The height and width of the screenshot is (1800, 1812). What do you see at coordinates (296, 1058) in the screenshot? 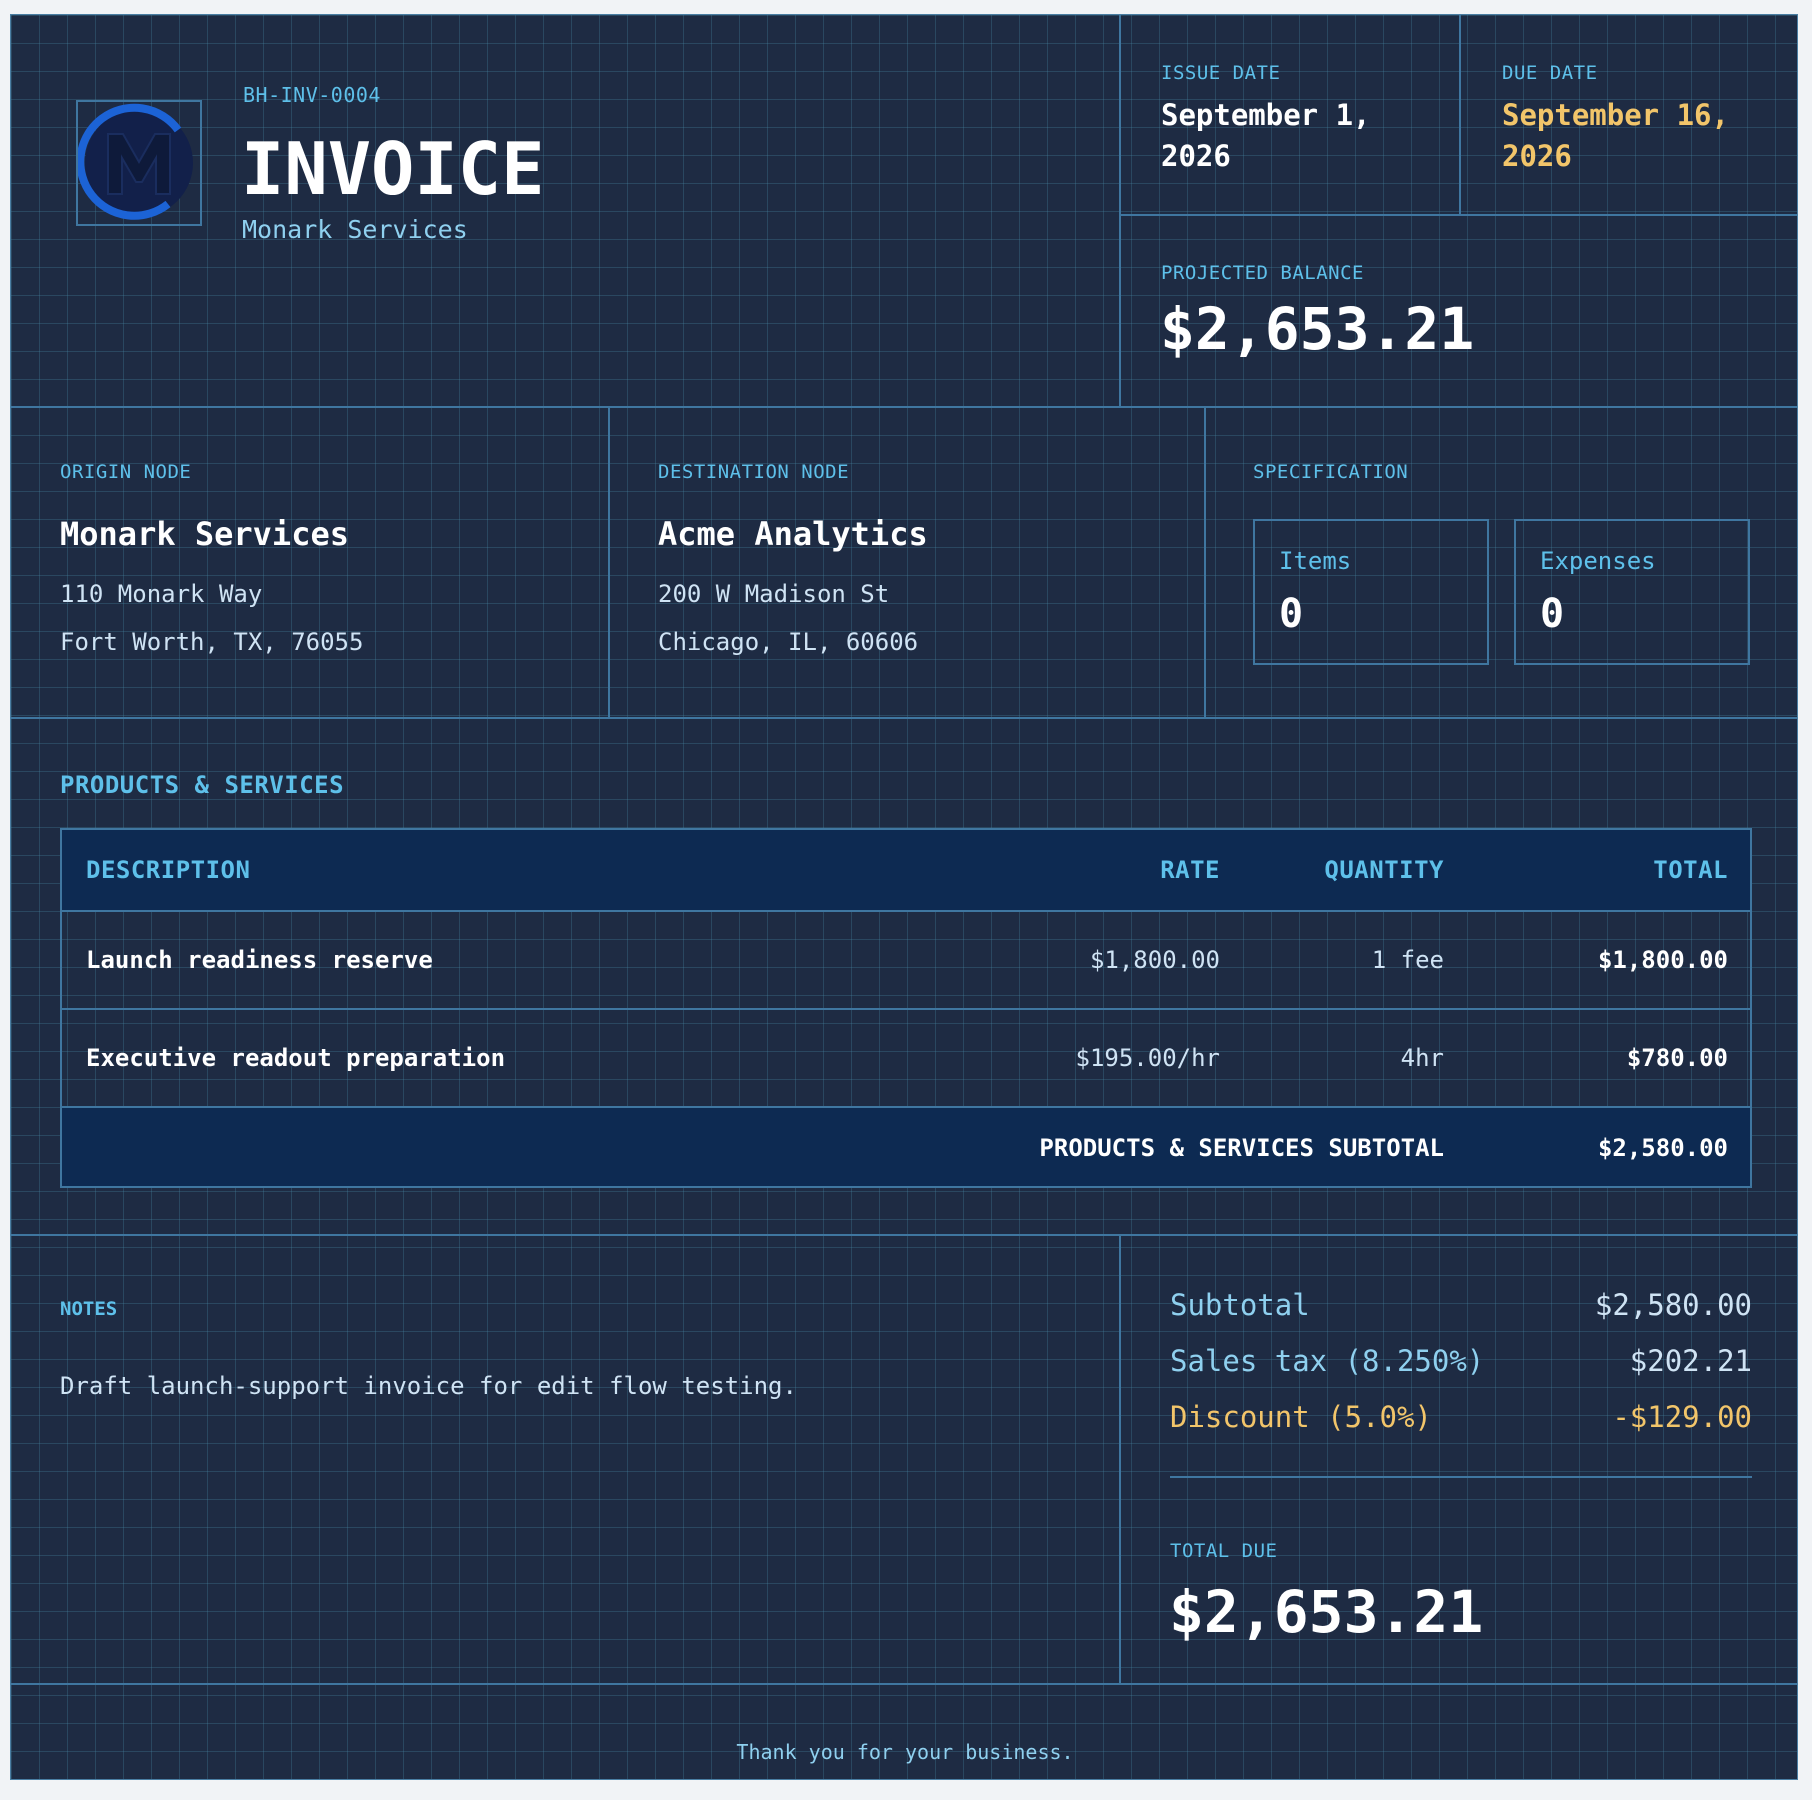
I see `row-description: Executive readout preparation` at bounding box center [296, 1058].